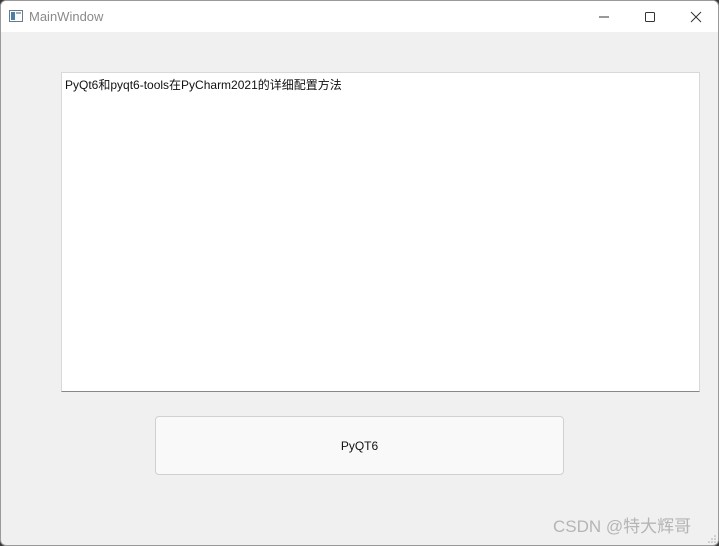 This screenshot has width=719, height=546. I want to click on text-edit-content: PyQt6和pyqt6-tools在PyCharm2021的详细配置方法, so click(203, 85).